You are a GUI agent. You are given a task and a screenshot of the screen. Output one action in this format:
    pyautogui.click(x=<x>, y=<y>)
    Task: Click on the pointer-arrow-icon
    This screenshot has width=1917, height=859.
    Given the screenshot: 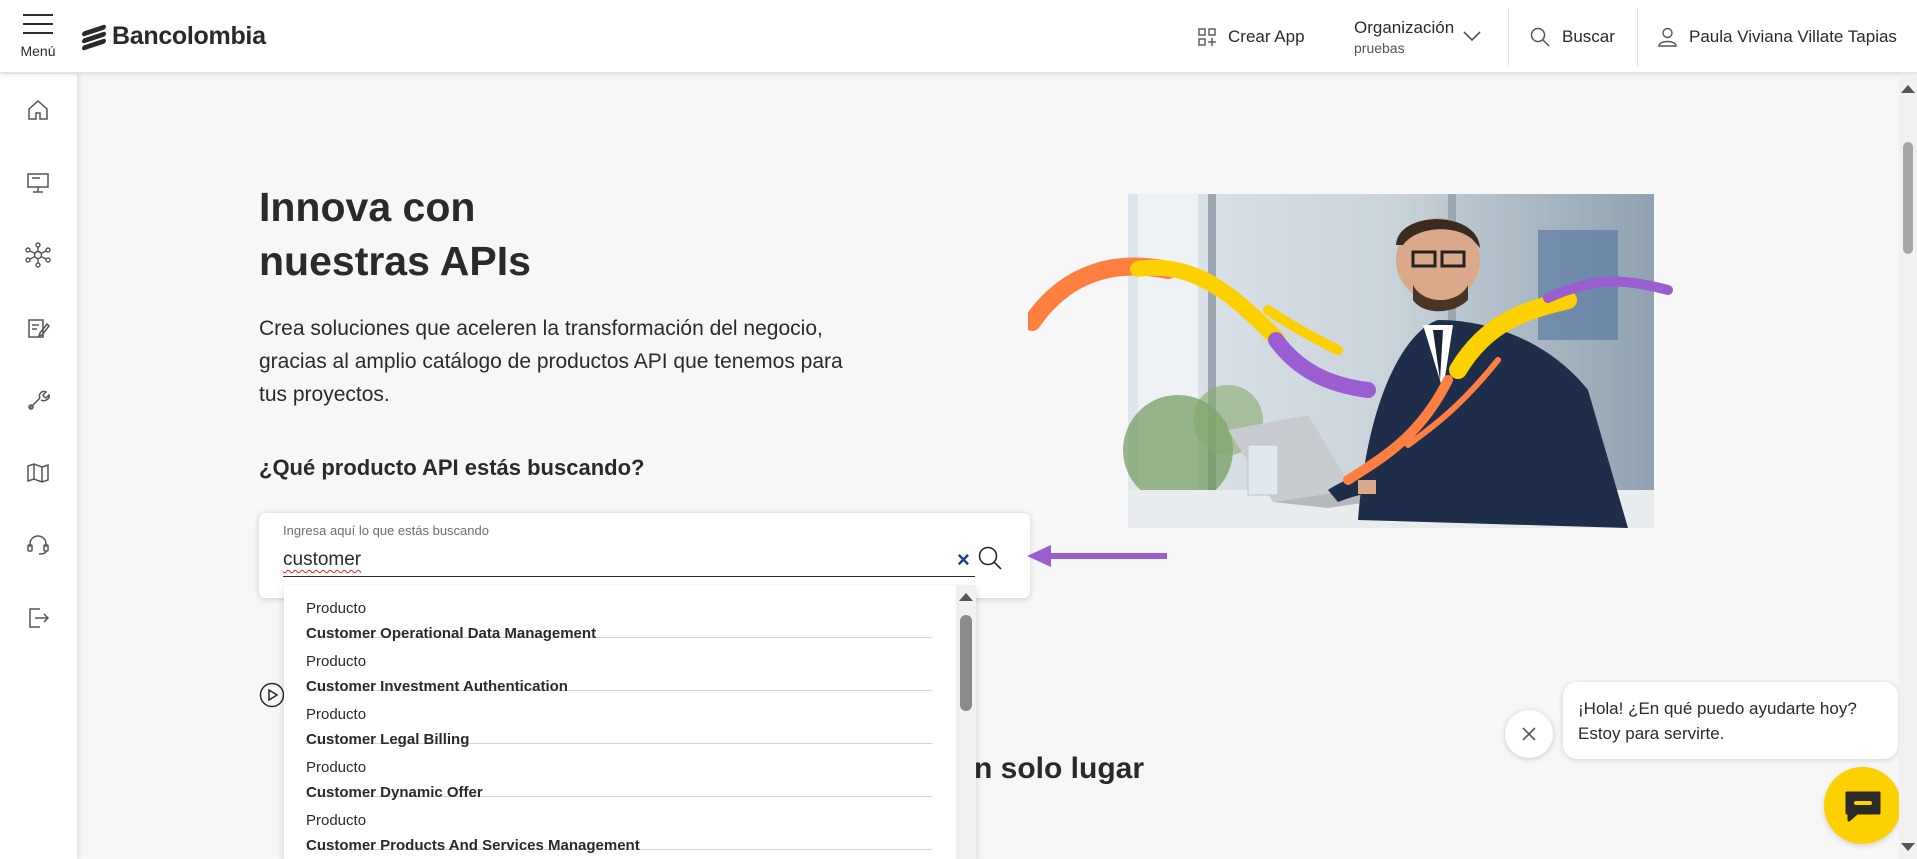 What is the action you would take?
    pyautogui.click(x=1097, y=556)
    